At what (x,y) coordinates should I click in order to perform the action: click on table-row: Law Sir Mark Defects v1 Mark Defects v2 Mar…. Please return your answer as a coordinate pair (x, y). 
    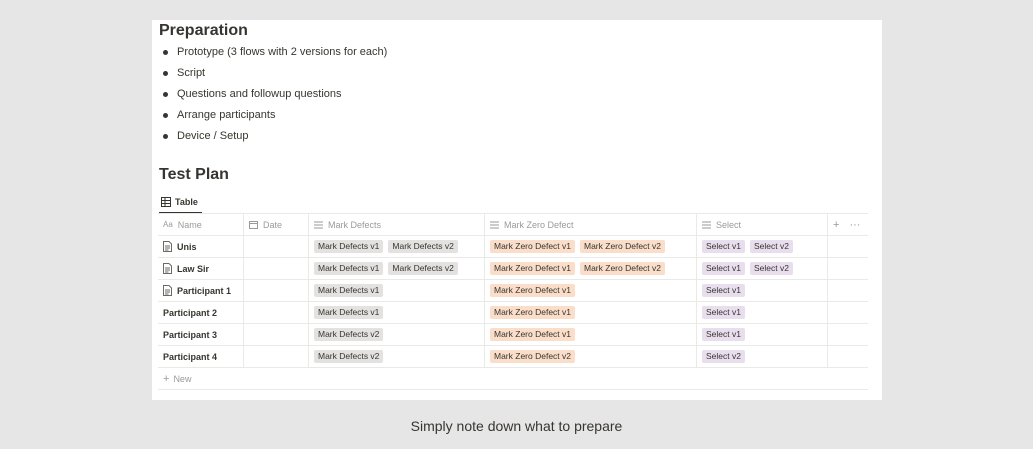
    Looking at the image, I should click on (513, 269).